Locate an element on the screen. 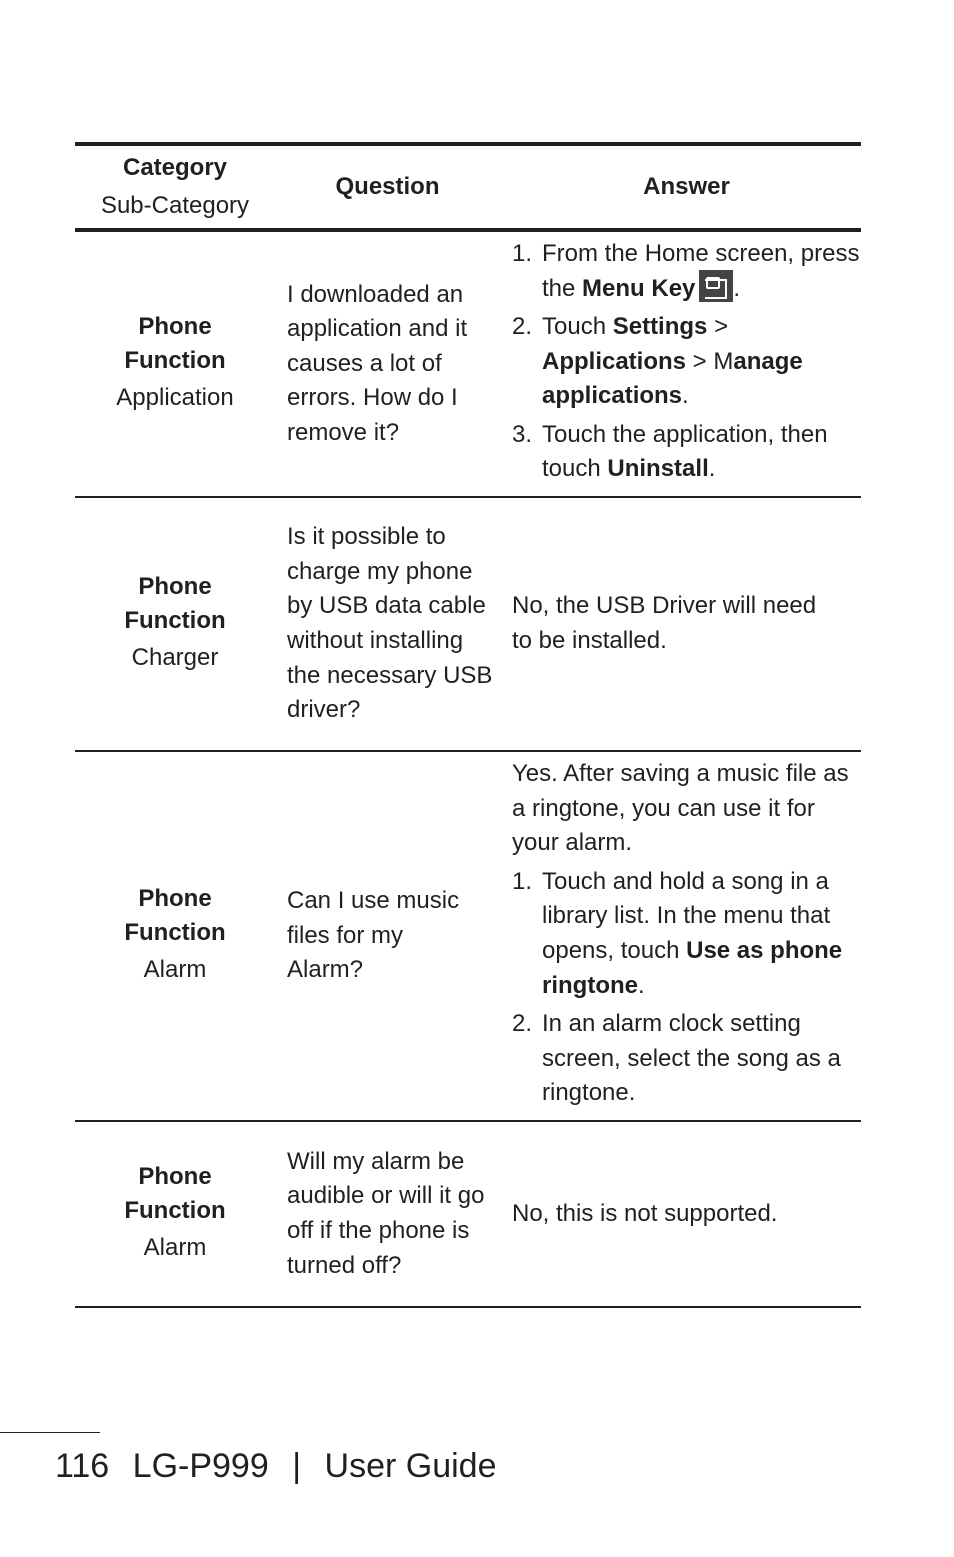 This screenshot has height=1557, width=954. header-category: Category is located at coordinates (175, 167).